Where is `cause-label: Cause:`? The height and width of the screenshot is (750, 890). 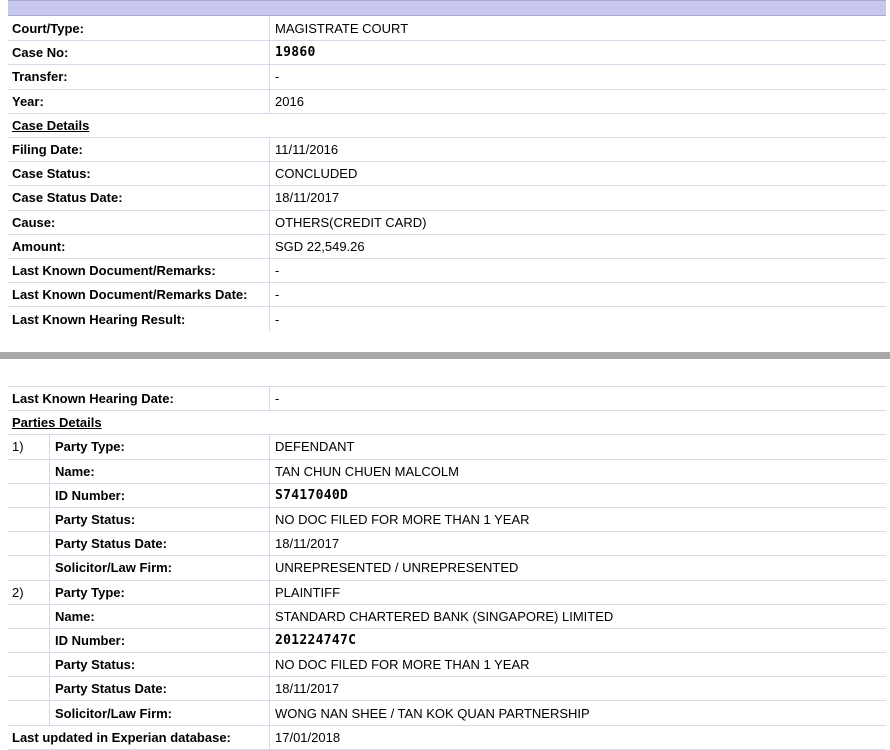
cause-label: Cause: is located at coordinates (139, 222).